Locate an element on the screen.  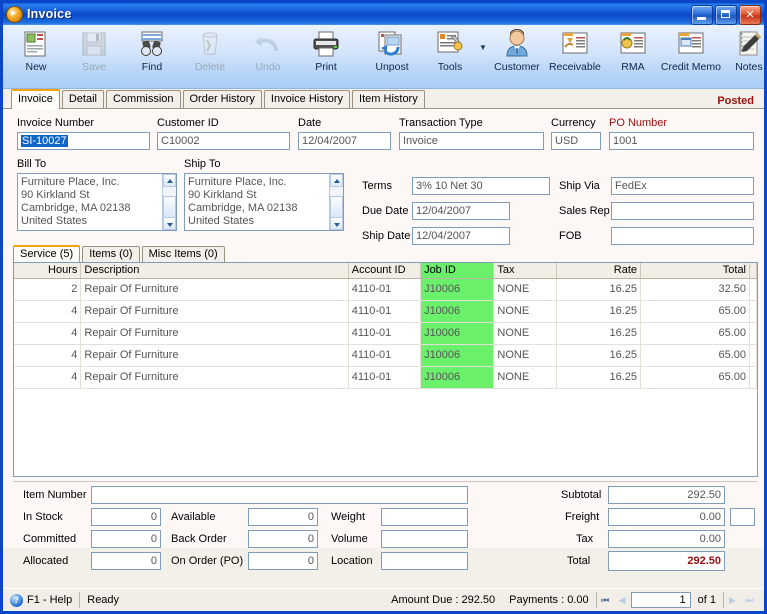
page-of-label: of 1 is located at coordinates (706, 600).